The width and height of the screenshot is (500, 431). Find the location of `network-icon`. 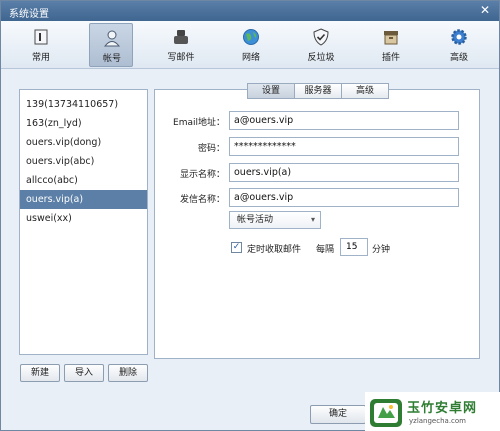

network-icon is located at coordinates (251, 37).